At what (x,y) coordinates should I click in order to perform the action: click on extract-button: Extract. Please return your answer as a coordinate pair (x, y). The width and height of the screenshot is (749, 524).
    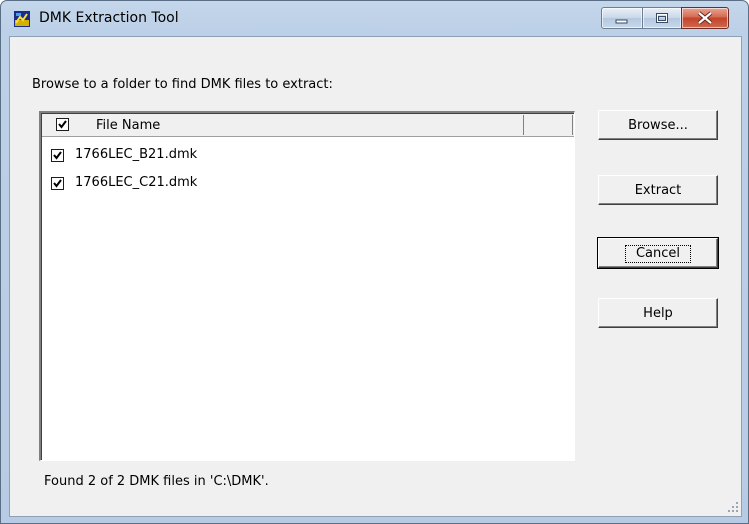
    Looking at the image, I should click on (658, 190).